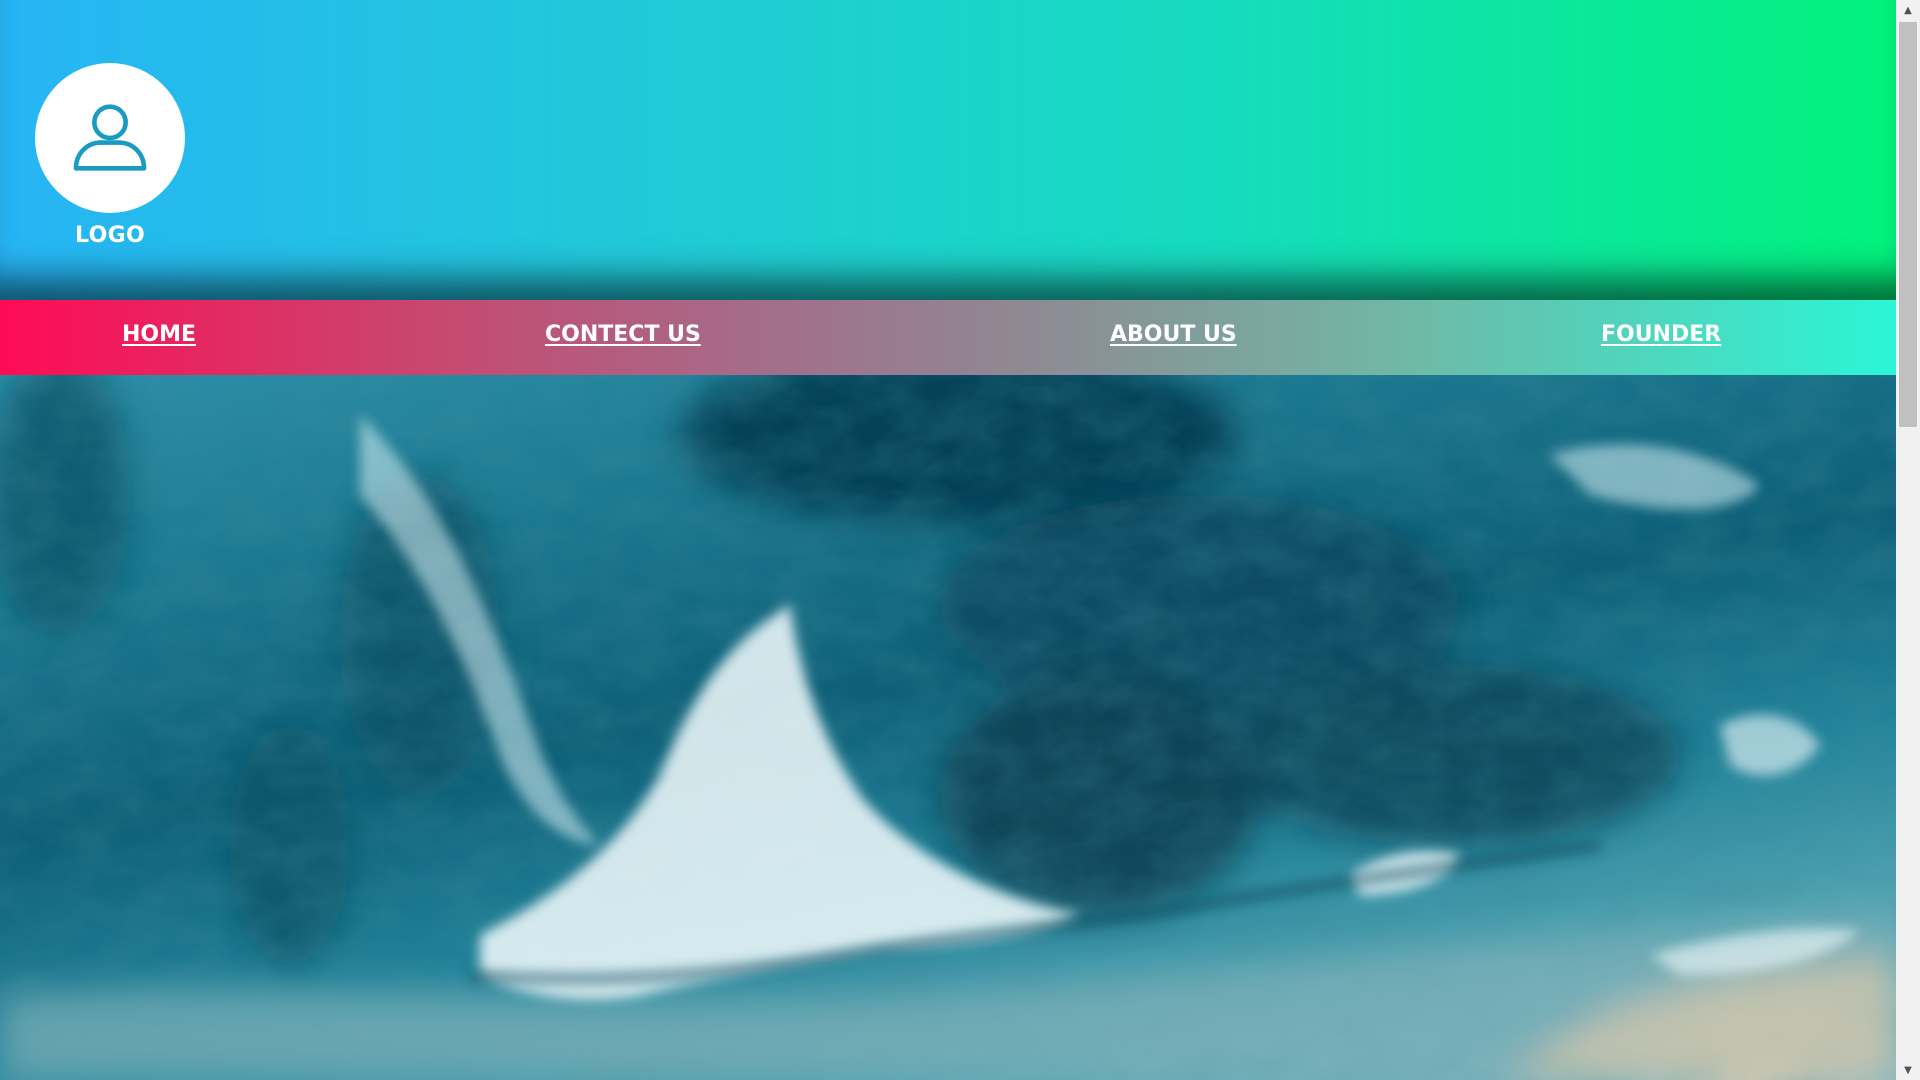 The image size is (1920, 1080). What do you see at coordinates (623, 334) in the screenshot?
I see `nav-link-contact: CONTECT US` at bounding box center [623, 334].